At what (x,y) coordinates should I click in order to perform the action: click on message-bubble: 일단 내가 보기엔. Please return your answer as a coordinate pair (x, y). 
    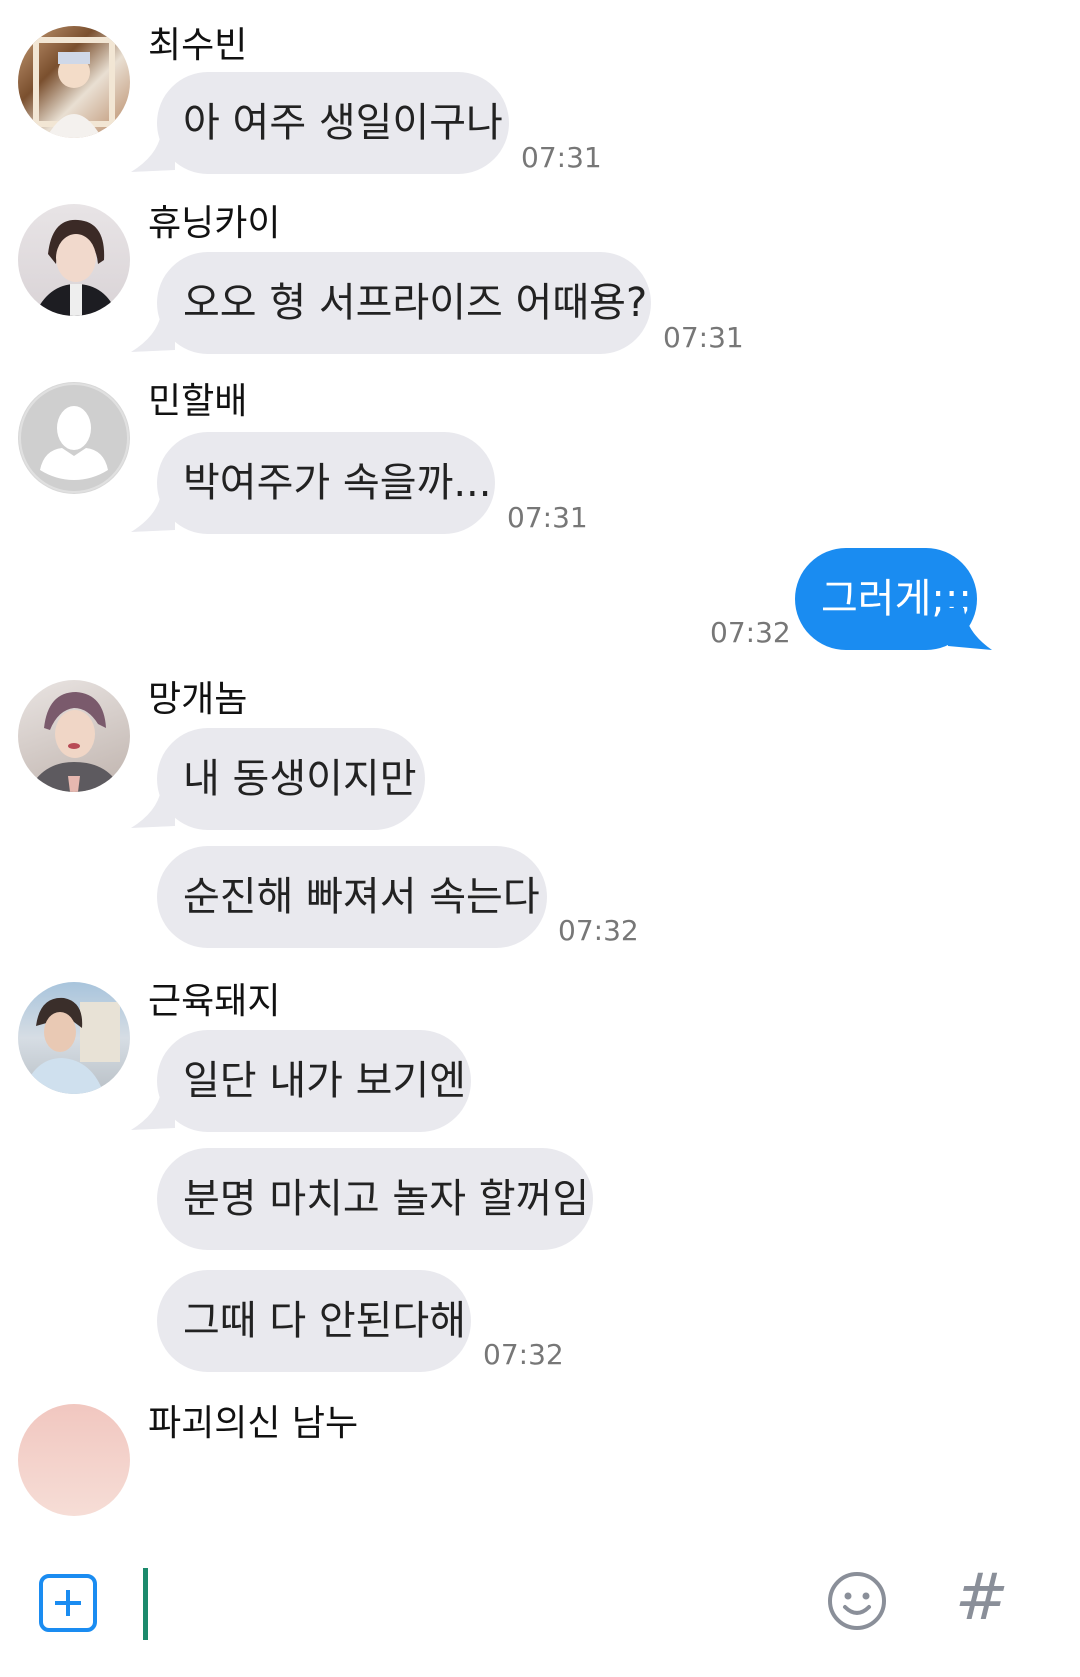
    Looking at the image, I should click on (314, 1081).